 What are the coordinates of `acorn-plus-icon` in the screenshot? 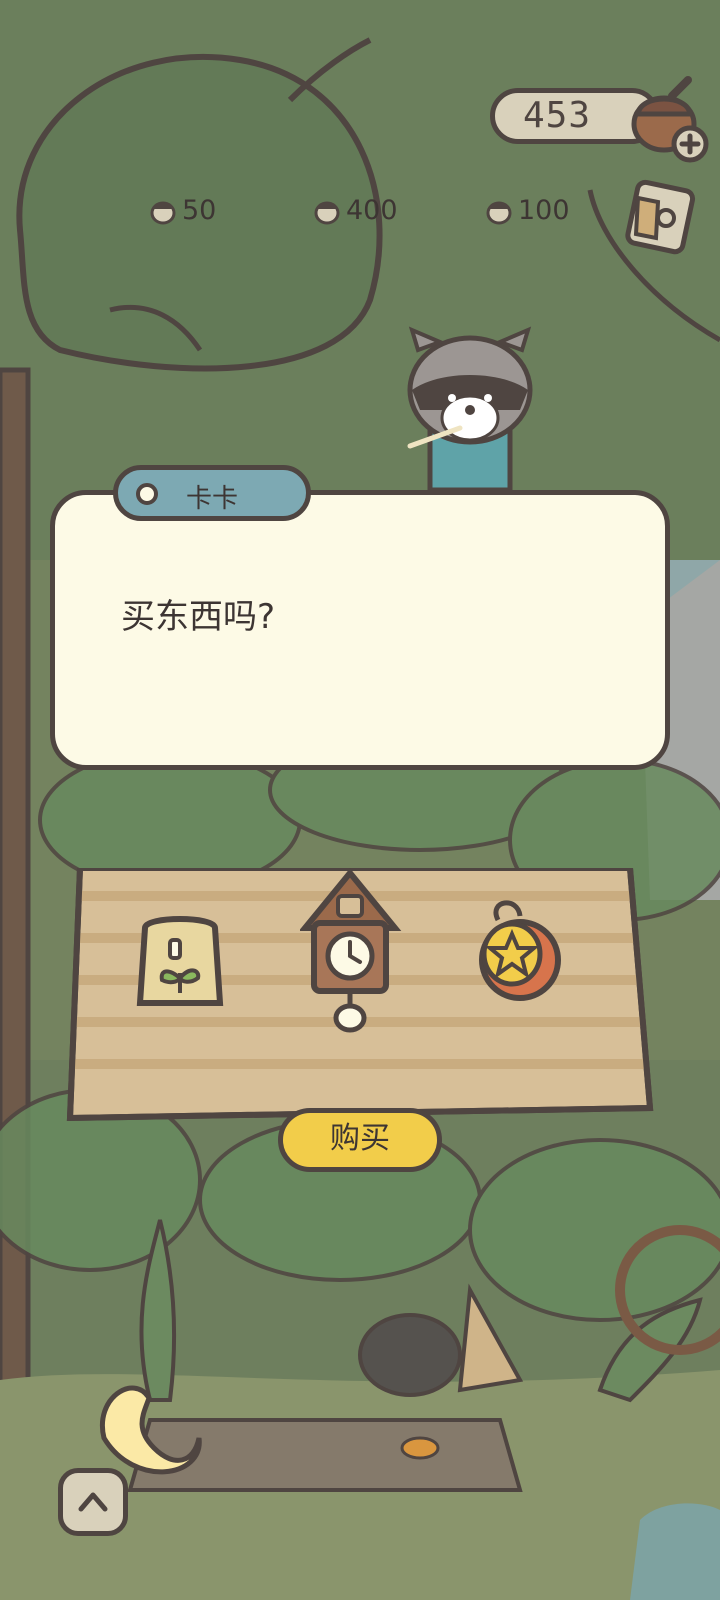 It's located at (670, 119).